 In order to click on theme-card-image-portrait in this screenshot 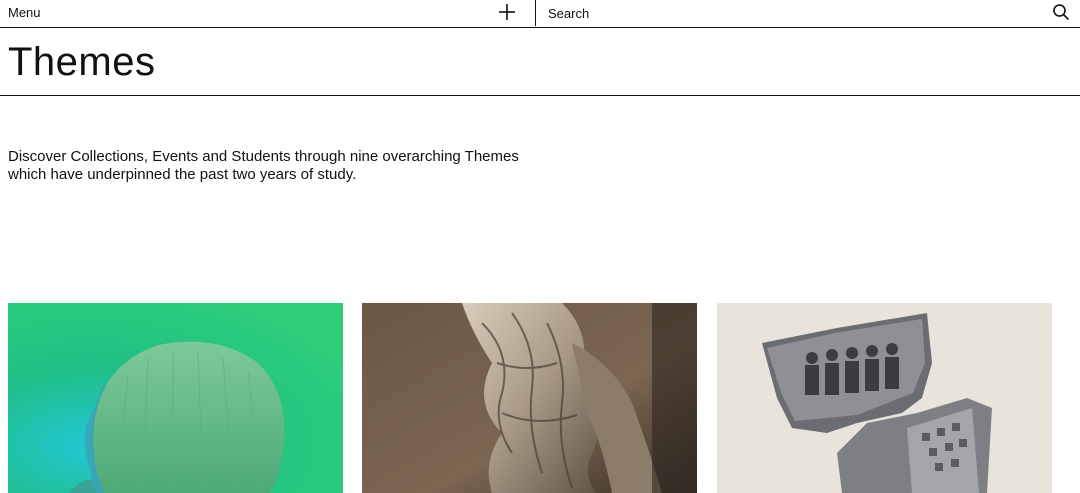, I will do `click(175, 398)`.